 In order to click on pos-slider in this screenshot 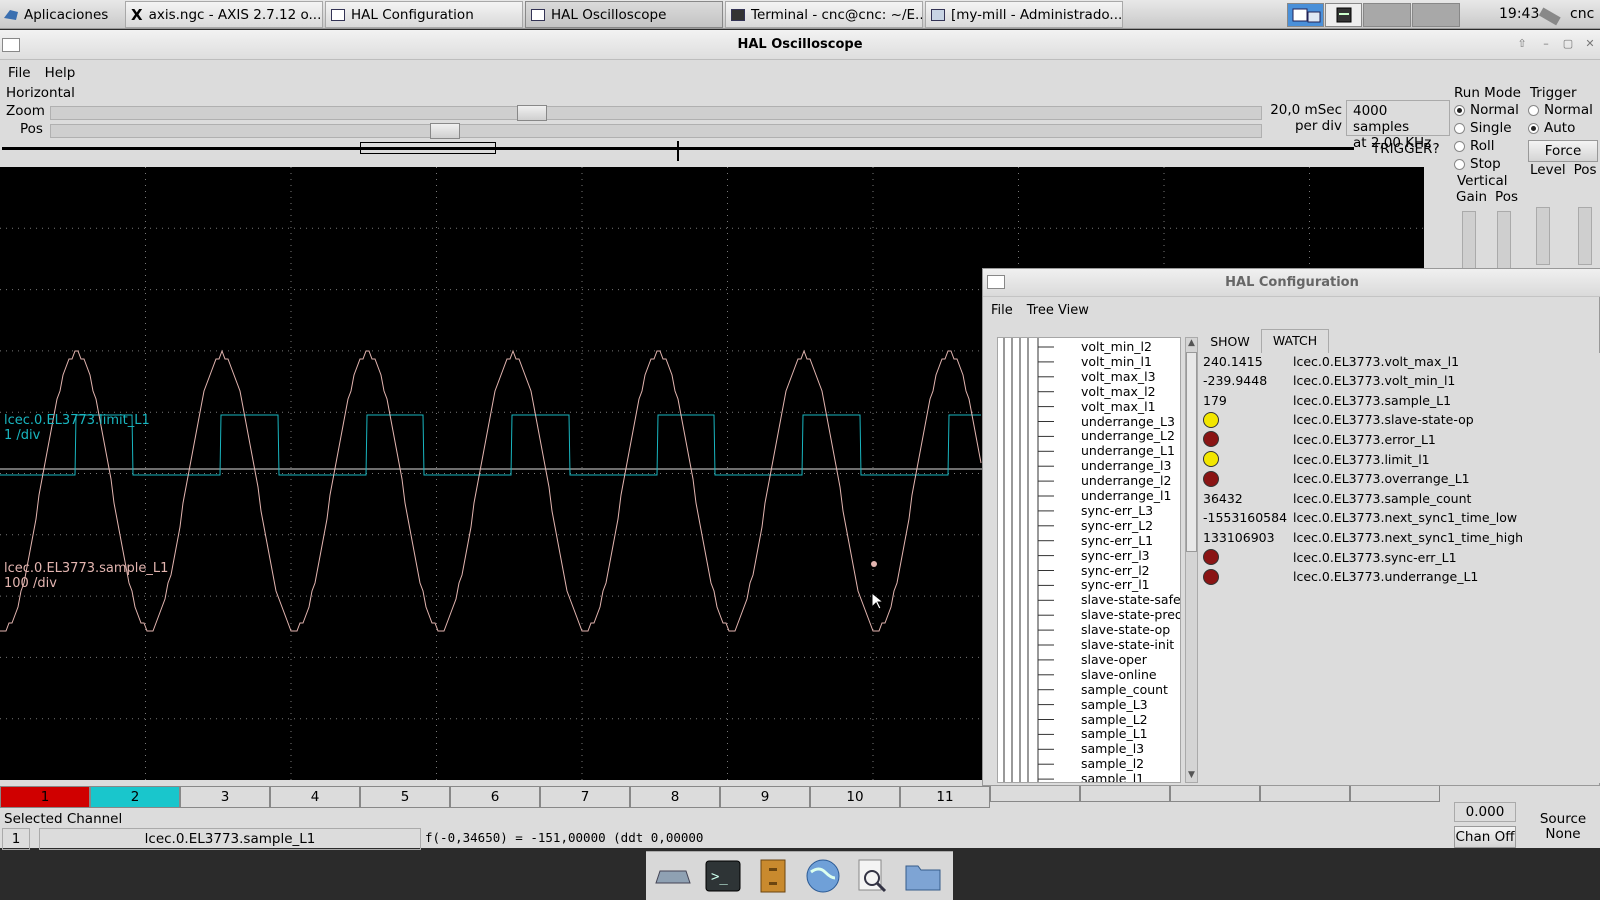, I will do `click(656, 131)`.